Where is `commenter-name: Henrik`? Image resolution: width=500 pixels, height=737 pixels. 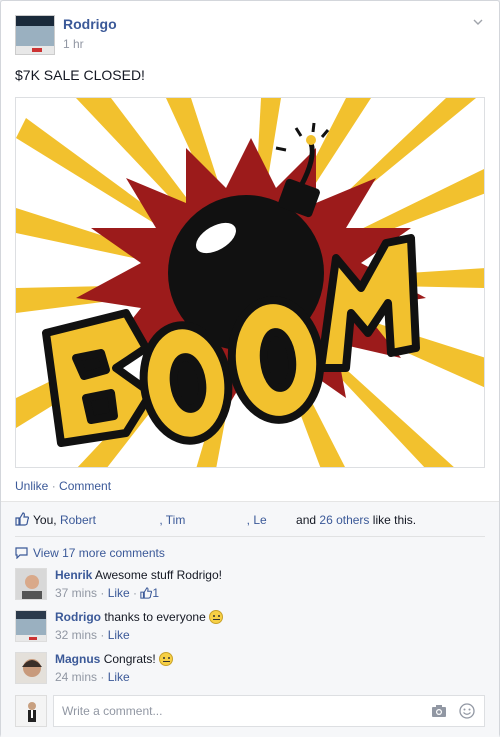
commenter-name: Henrik is located at coordinates (73, 575).